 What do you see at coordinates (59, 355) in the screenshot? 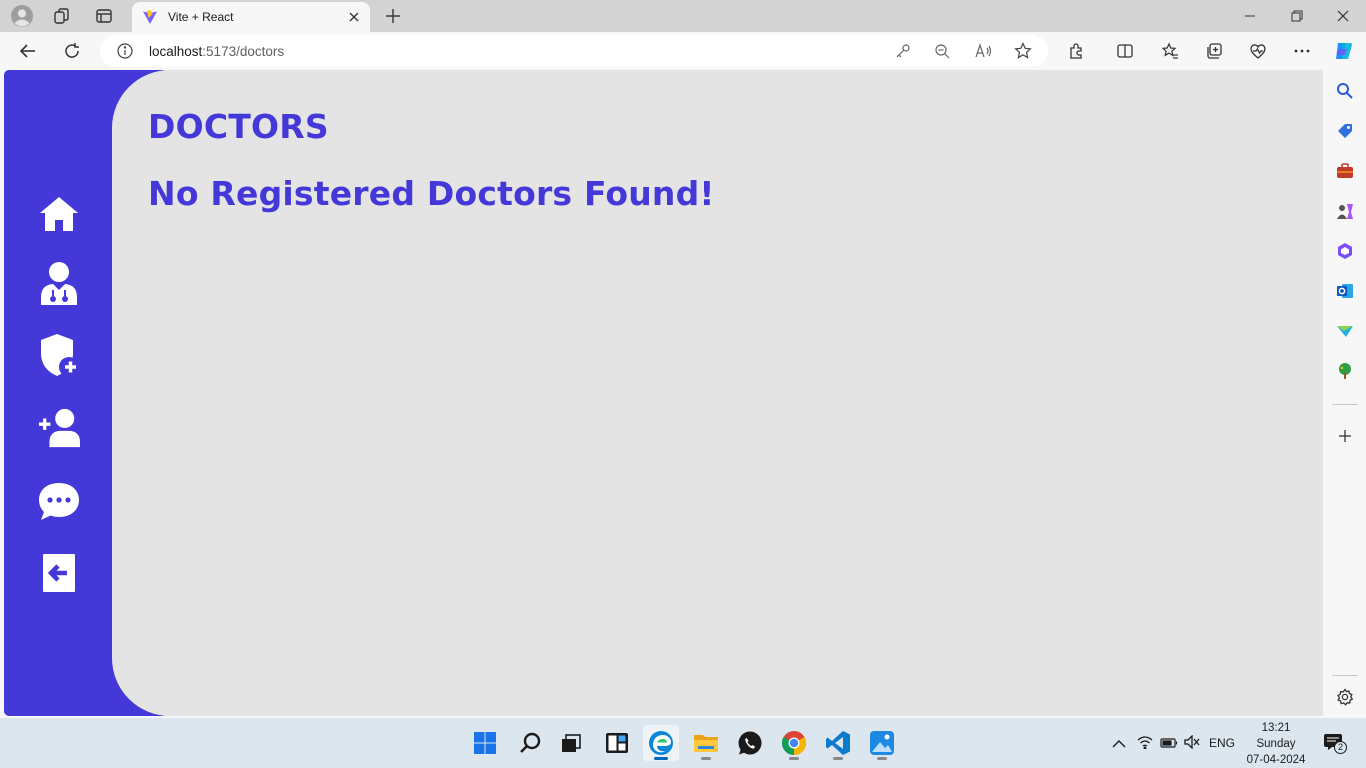
I see `shield-plus-icon` at bounding box center [59, 355].